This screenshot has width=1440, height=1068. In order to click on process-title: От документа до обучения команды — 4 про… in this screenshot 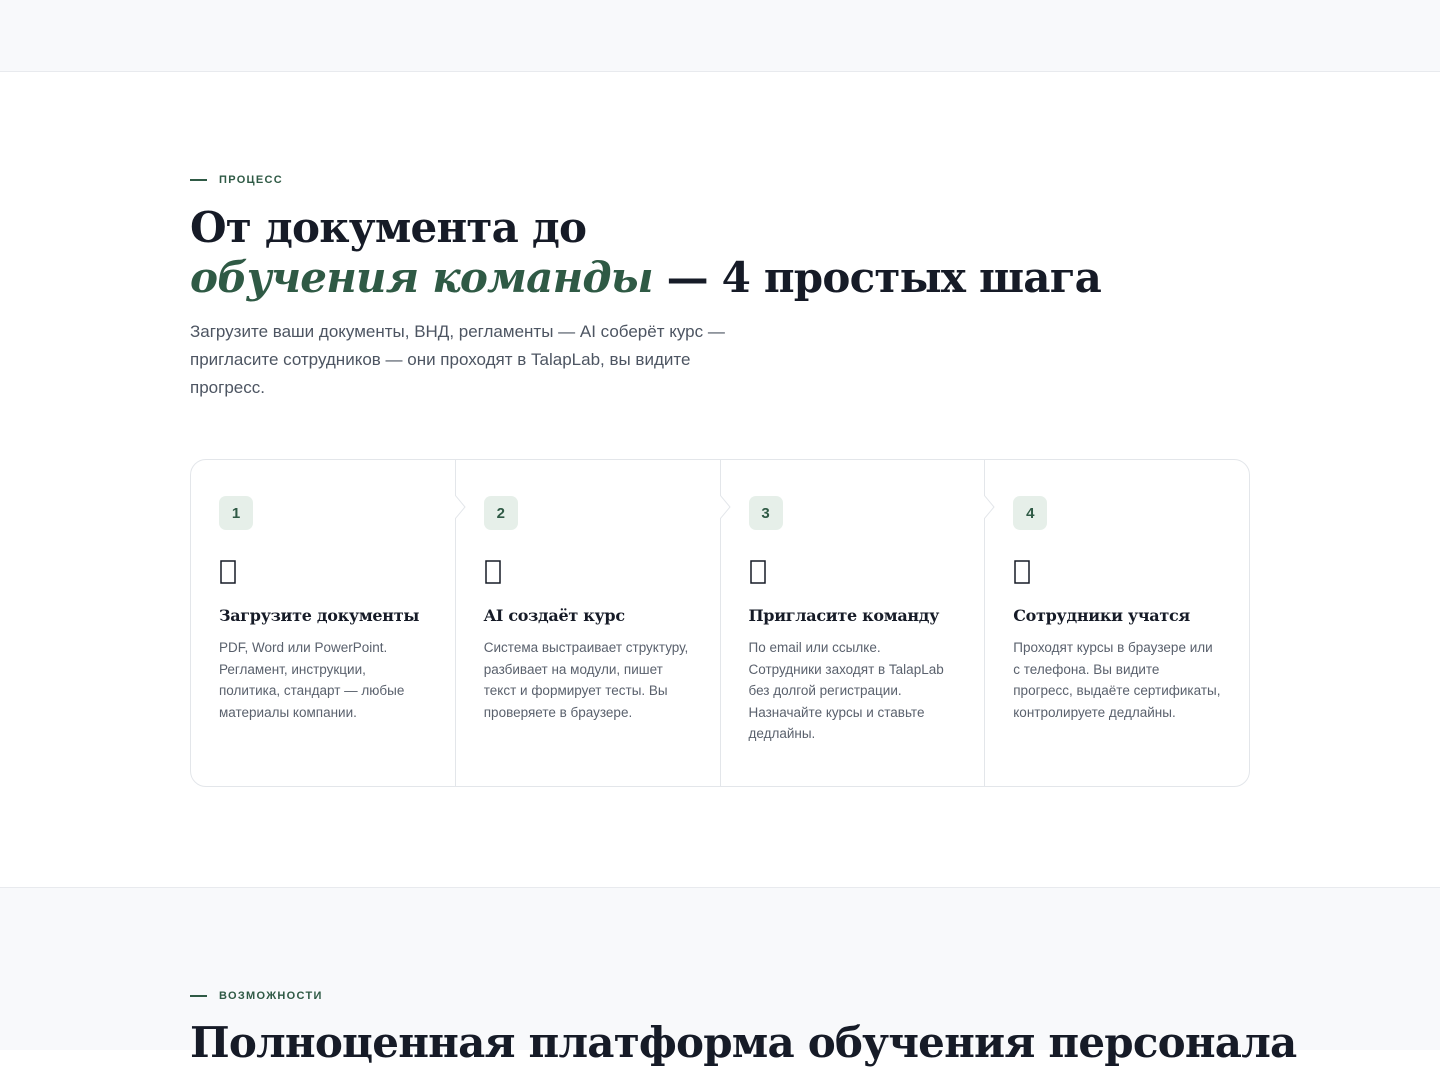, I will do `click(720, 253)`.